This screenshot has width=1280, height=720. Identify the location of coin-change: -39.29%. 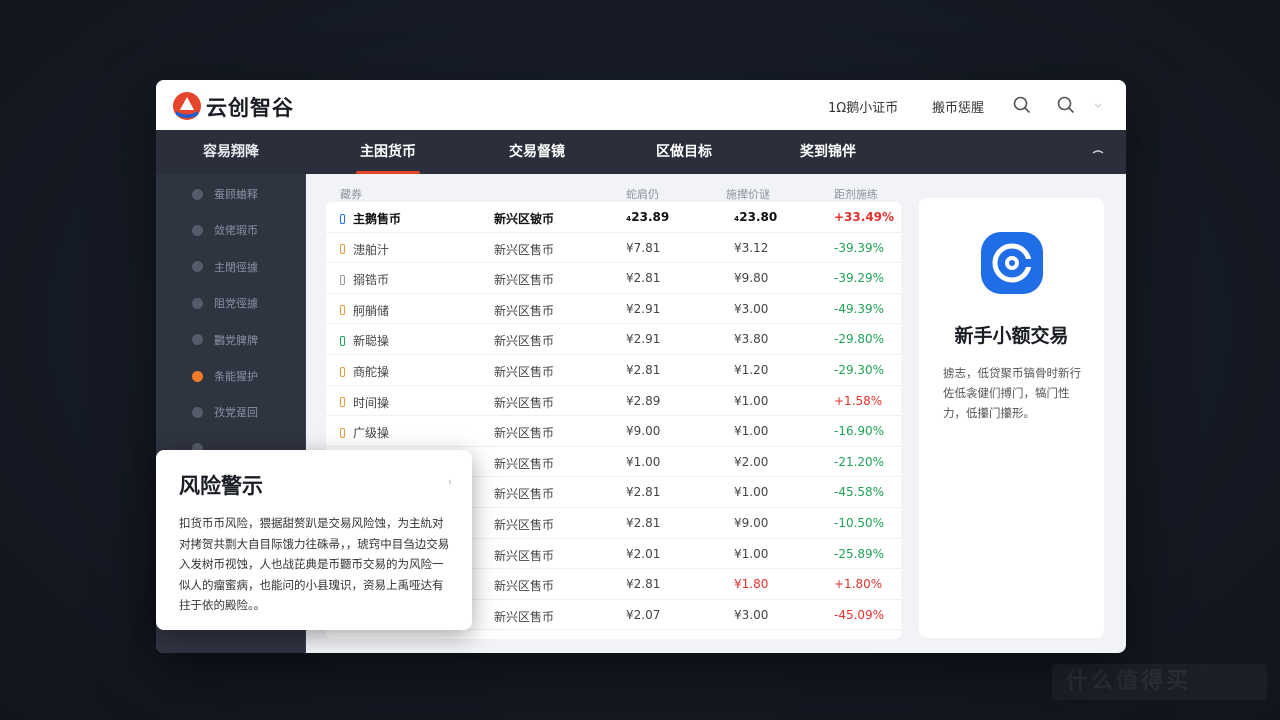
(859, 278).